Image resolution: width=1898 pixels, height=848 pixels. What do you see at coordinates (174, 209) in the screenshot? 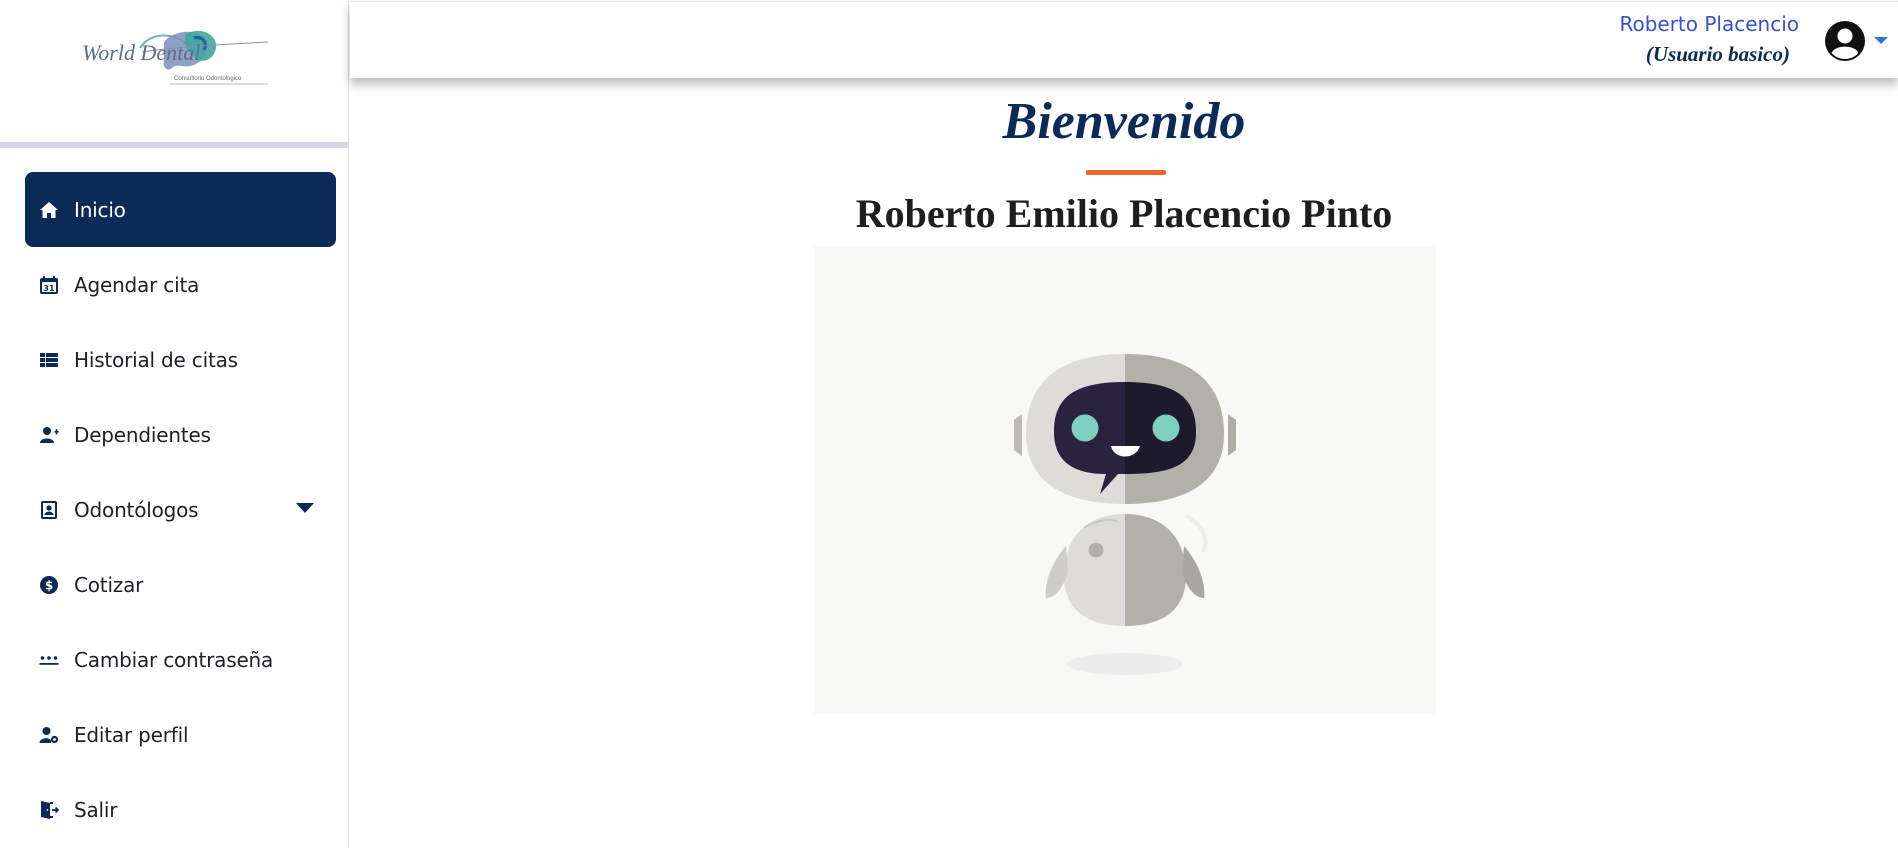
I see `sidebar-item-inicio: Inicio` at bounding box center [174, 209].